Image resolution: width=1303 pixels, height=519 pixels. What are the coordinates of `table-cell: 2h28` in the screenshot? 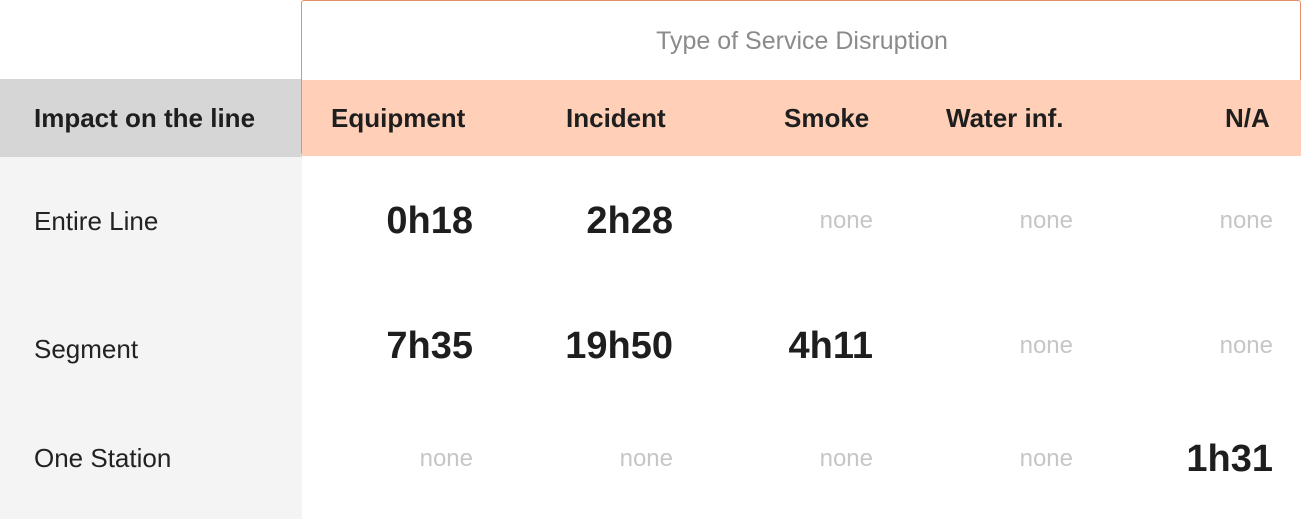 It's located at (629, 221).